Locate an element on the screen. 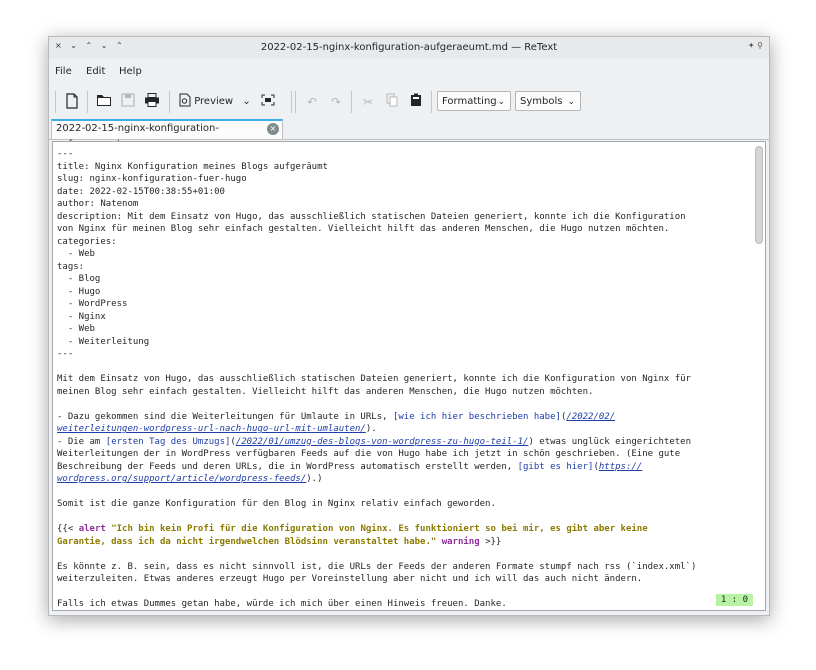 The height and width of the screenshot is (670, 816). editor-line: categories: is located at coordinates (404, 242).